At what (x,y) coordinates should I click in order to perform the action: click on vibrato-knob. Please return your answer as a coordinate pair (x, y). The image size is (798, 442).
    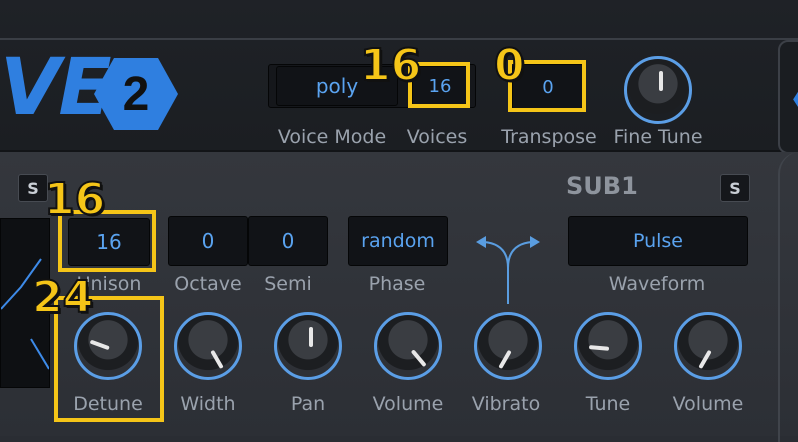
    Looking at the image, I should click on (508, 346).